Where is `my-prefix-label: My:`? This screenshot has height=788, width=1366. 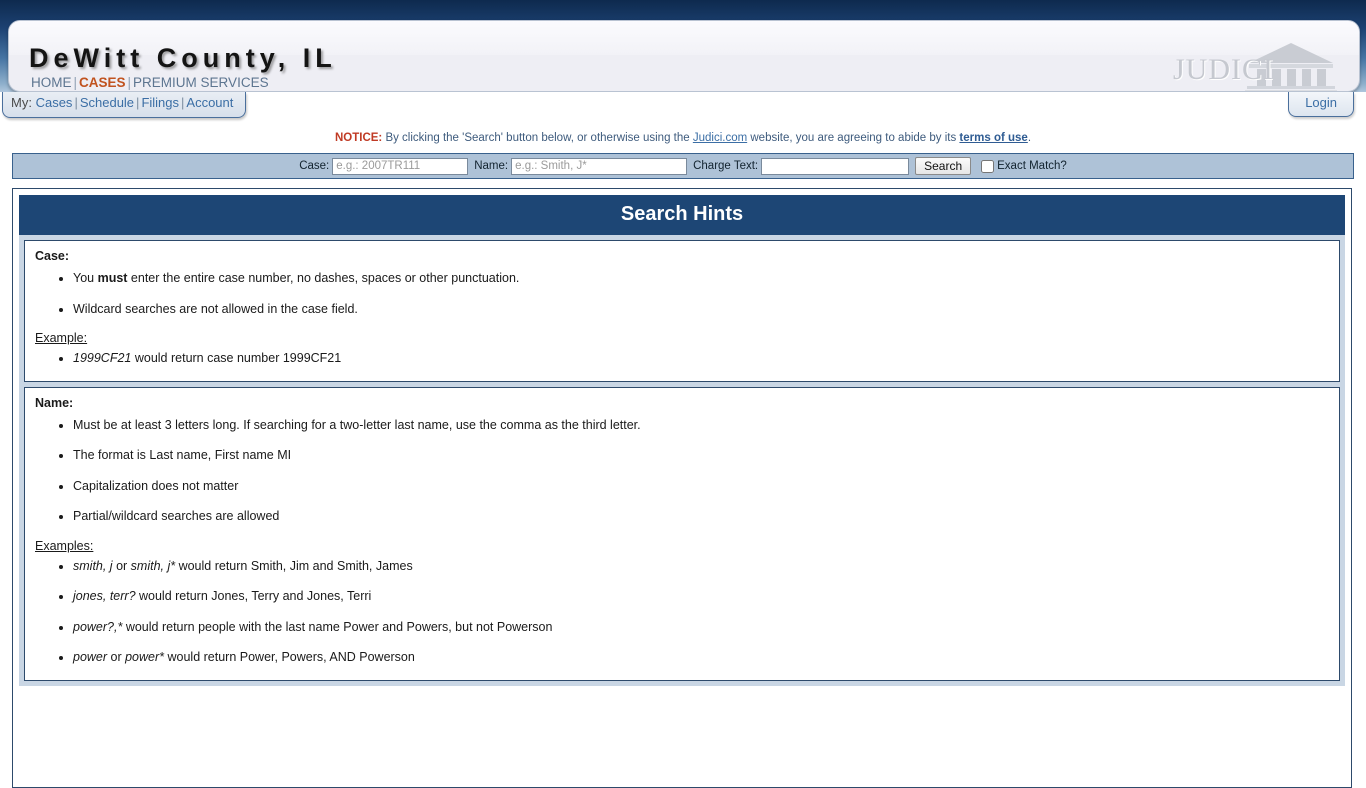 my-prefix-label: My: is located at coordinates (21, 102).